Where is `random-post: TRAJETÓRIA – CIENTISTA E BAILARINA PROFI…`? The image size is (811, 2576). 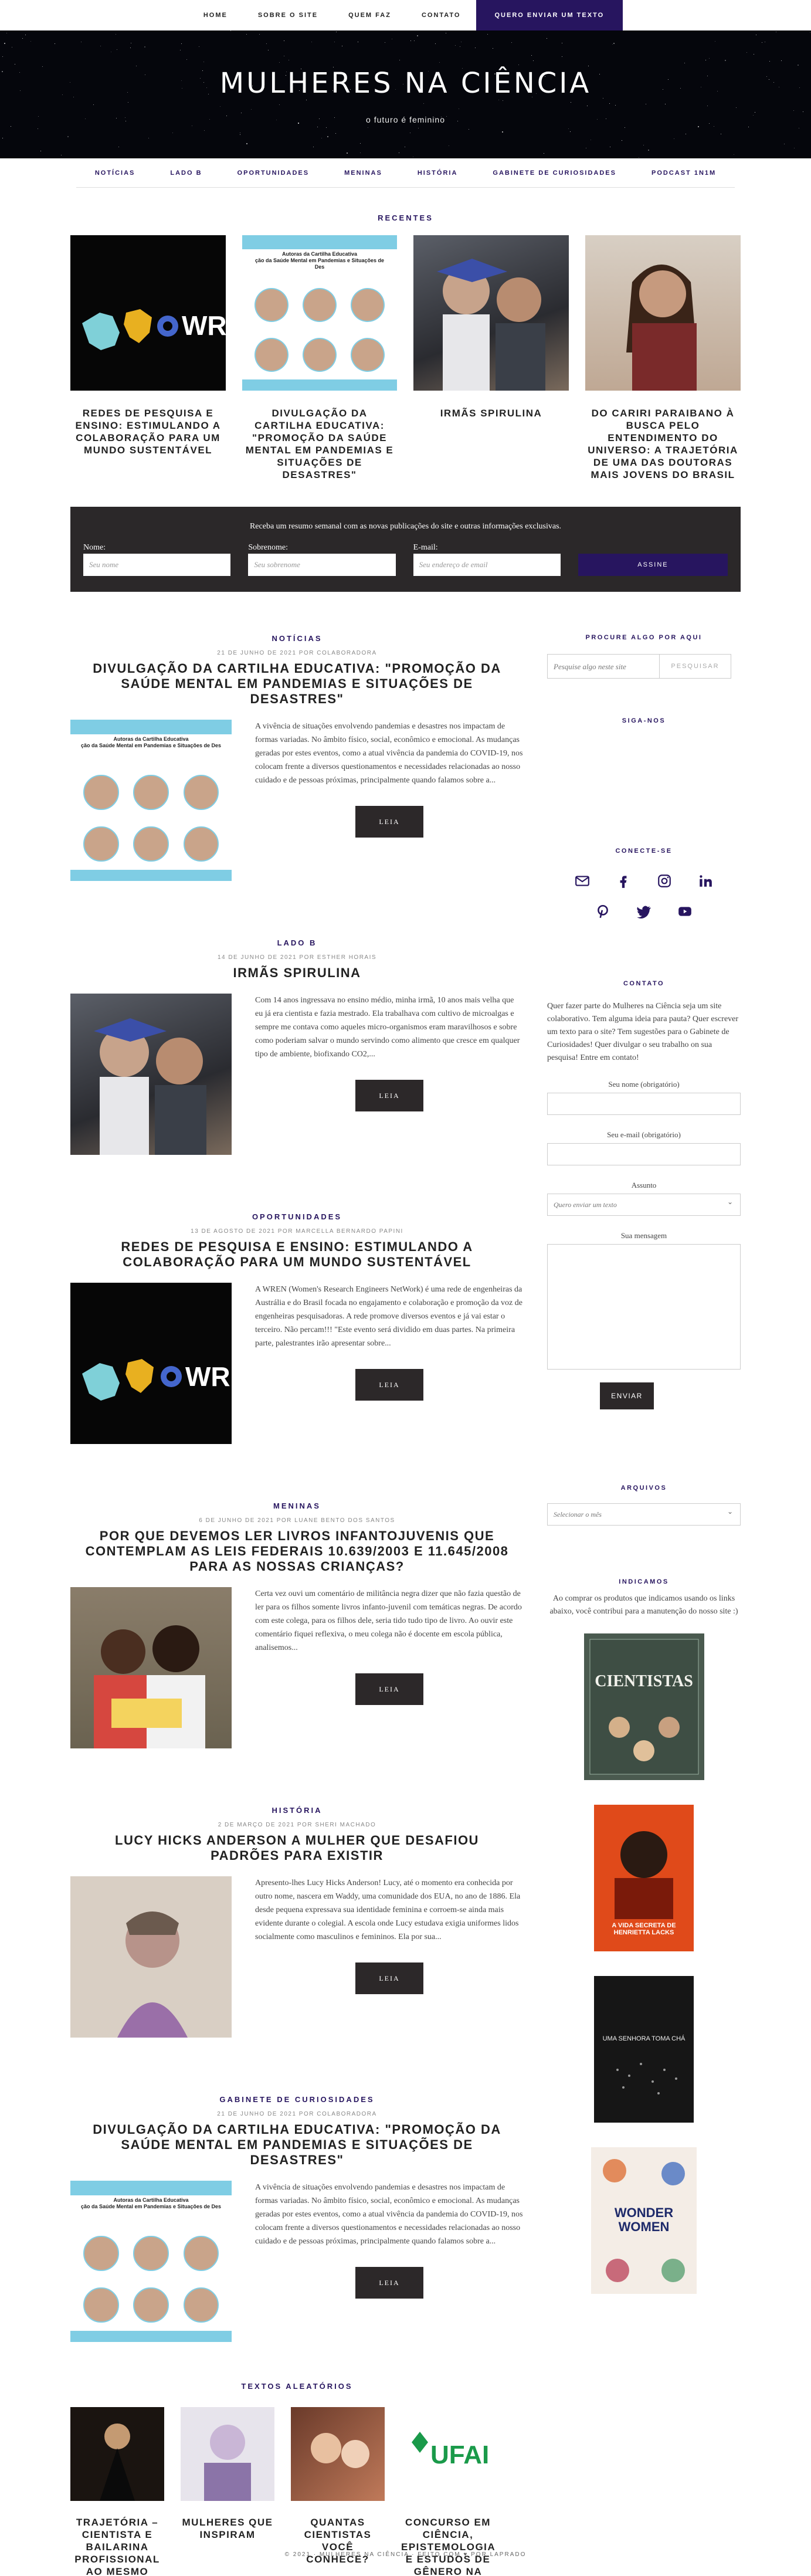
random-post: TRAJETÓRIA – CIENTISTA E BAILARINA PROFI… is located at coordinates (117, 2491).